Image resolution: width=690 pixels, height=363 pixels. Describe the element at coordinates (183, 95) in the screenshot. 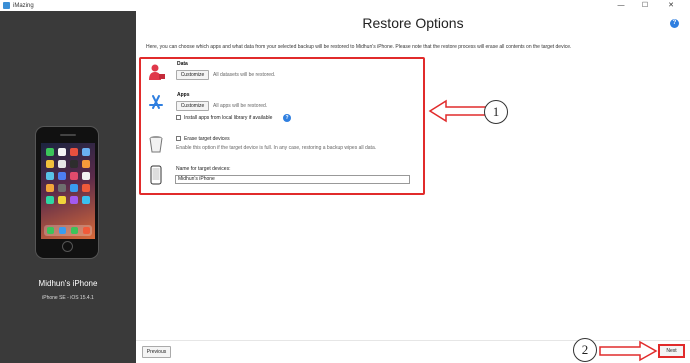

I see `apps-label: Apps` at that location.